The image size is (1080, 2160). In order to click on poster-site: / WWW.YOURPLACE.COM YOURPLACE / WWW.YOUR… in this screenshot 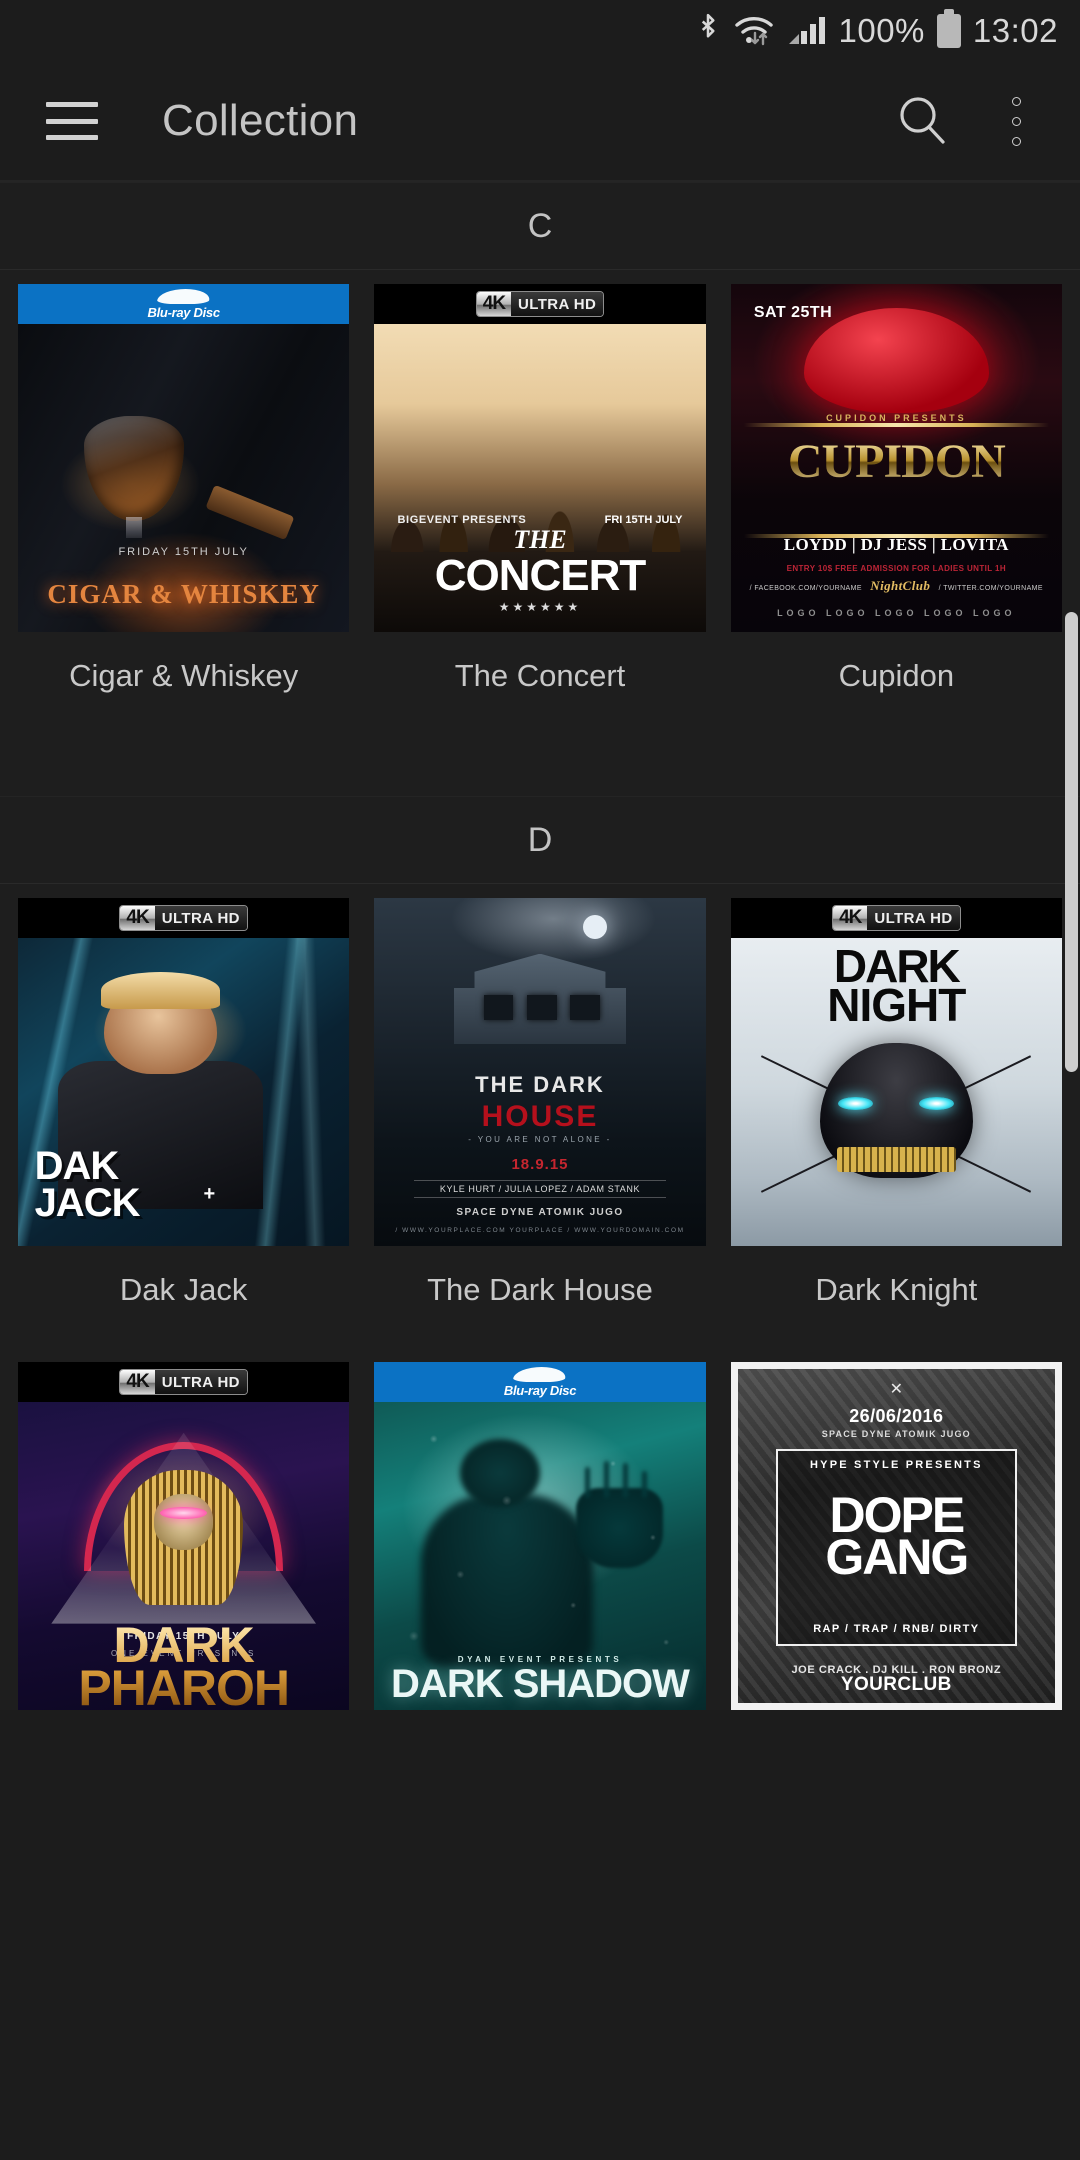, I will do `click(540, 1230)`.